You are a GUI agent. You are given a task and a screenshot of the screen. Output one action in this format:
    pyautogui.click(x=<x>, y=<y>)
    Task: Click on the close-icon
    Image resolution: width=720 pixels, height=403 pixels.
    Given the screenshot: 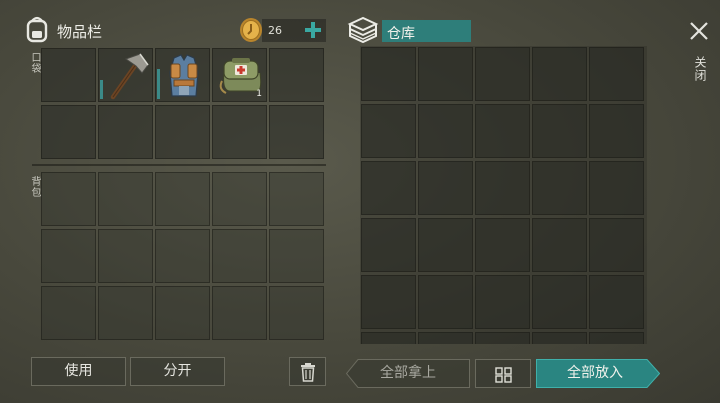 What is the action you would take?
    pyautogui.click(x=699, y=31)
    